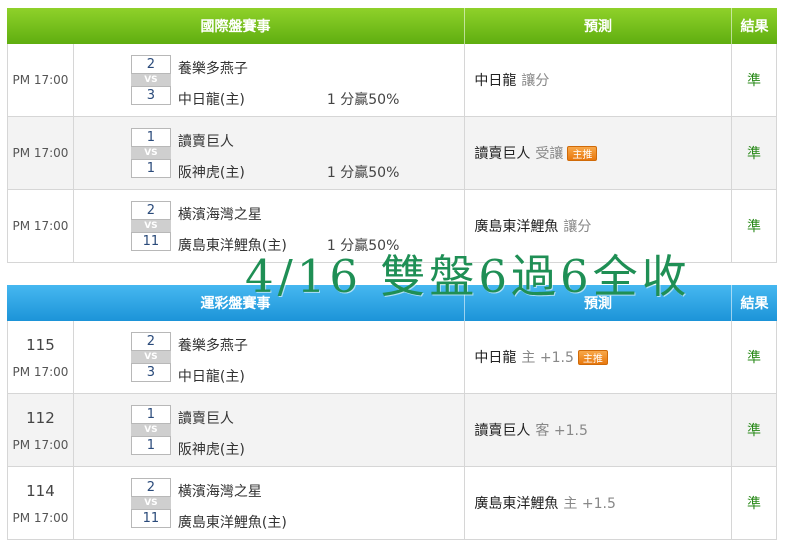  Describe the element at coordinates (41, 503) in the screenshot. I see `time-cell: 114 PM 17:00` at that location.